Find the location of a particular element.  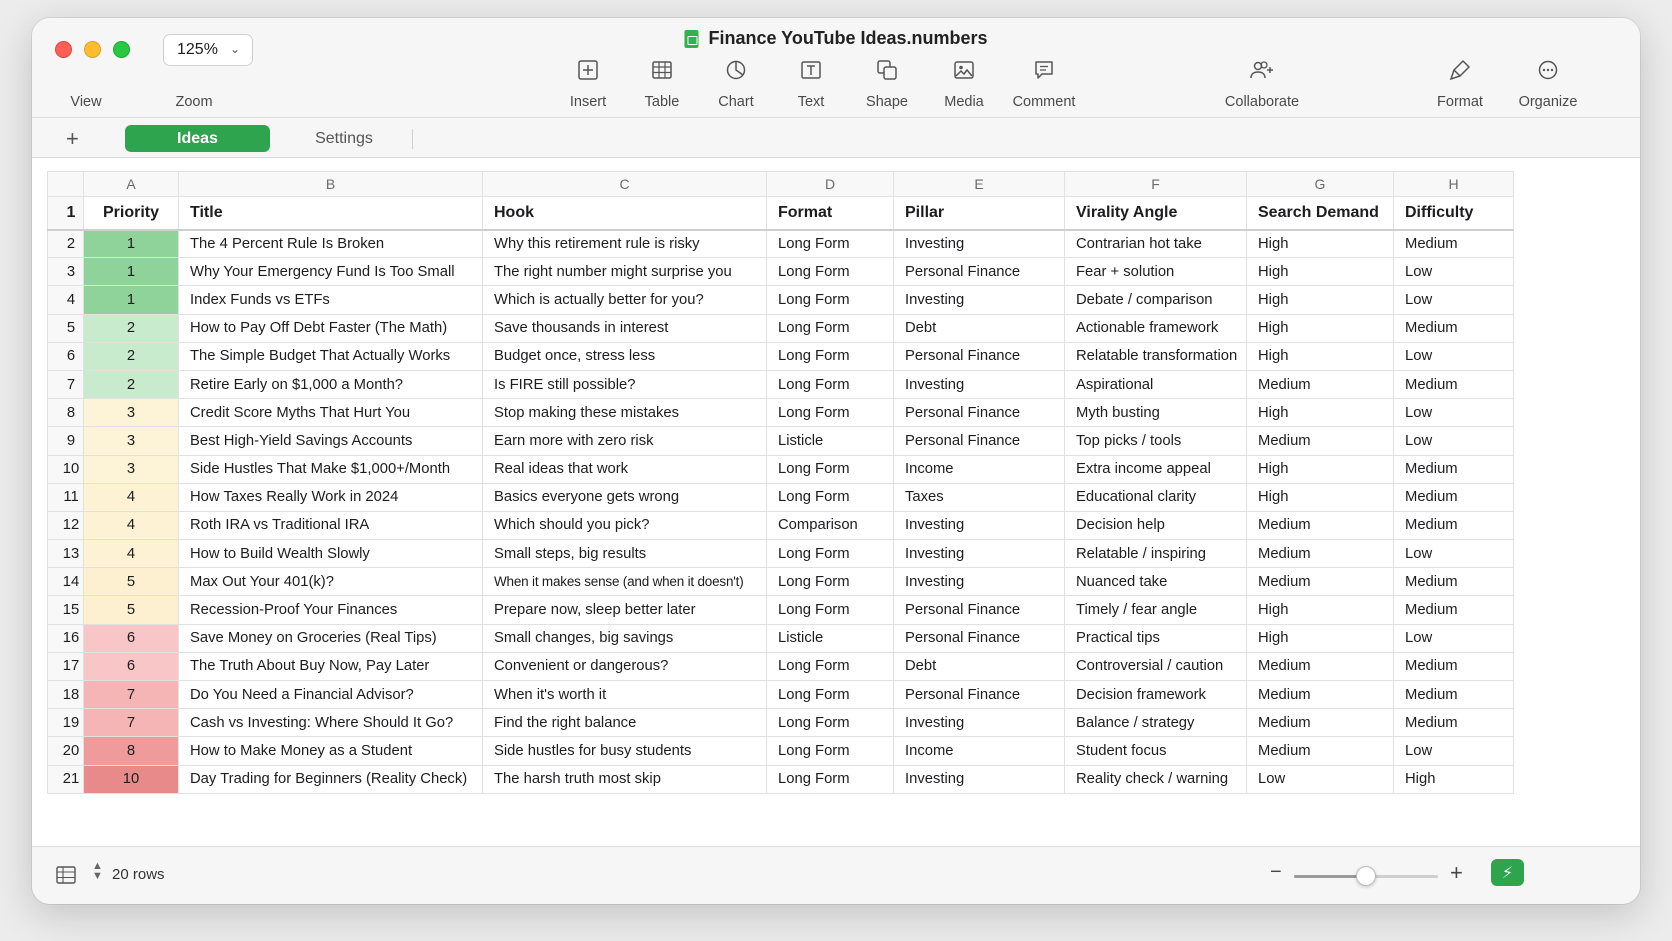

cell-format: Comparison is located at coordinates (830, 525).